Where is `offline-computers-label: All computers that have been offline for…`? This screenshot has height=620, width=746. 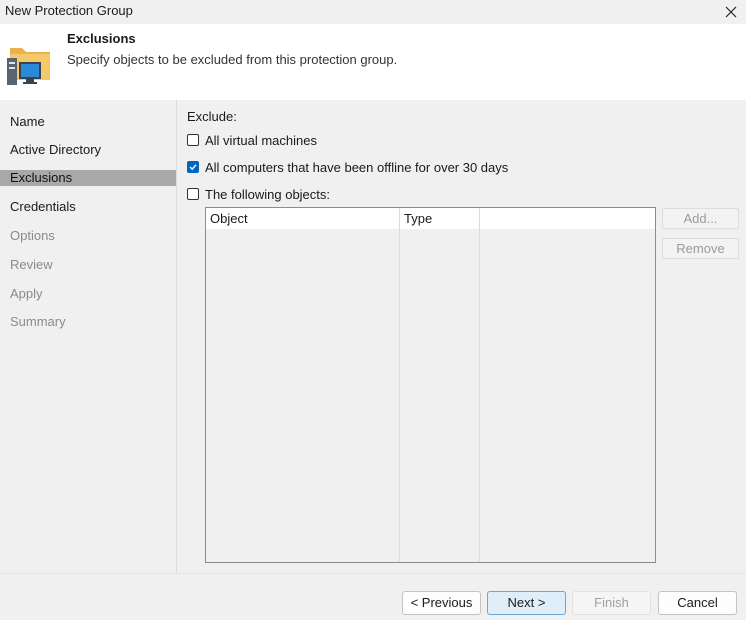
offline-computers-label: All computers that have been offline for… is located at coordinates (357, 167).